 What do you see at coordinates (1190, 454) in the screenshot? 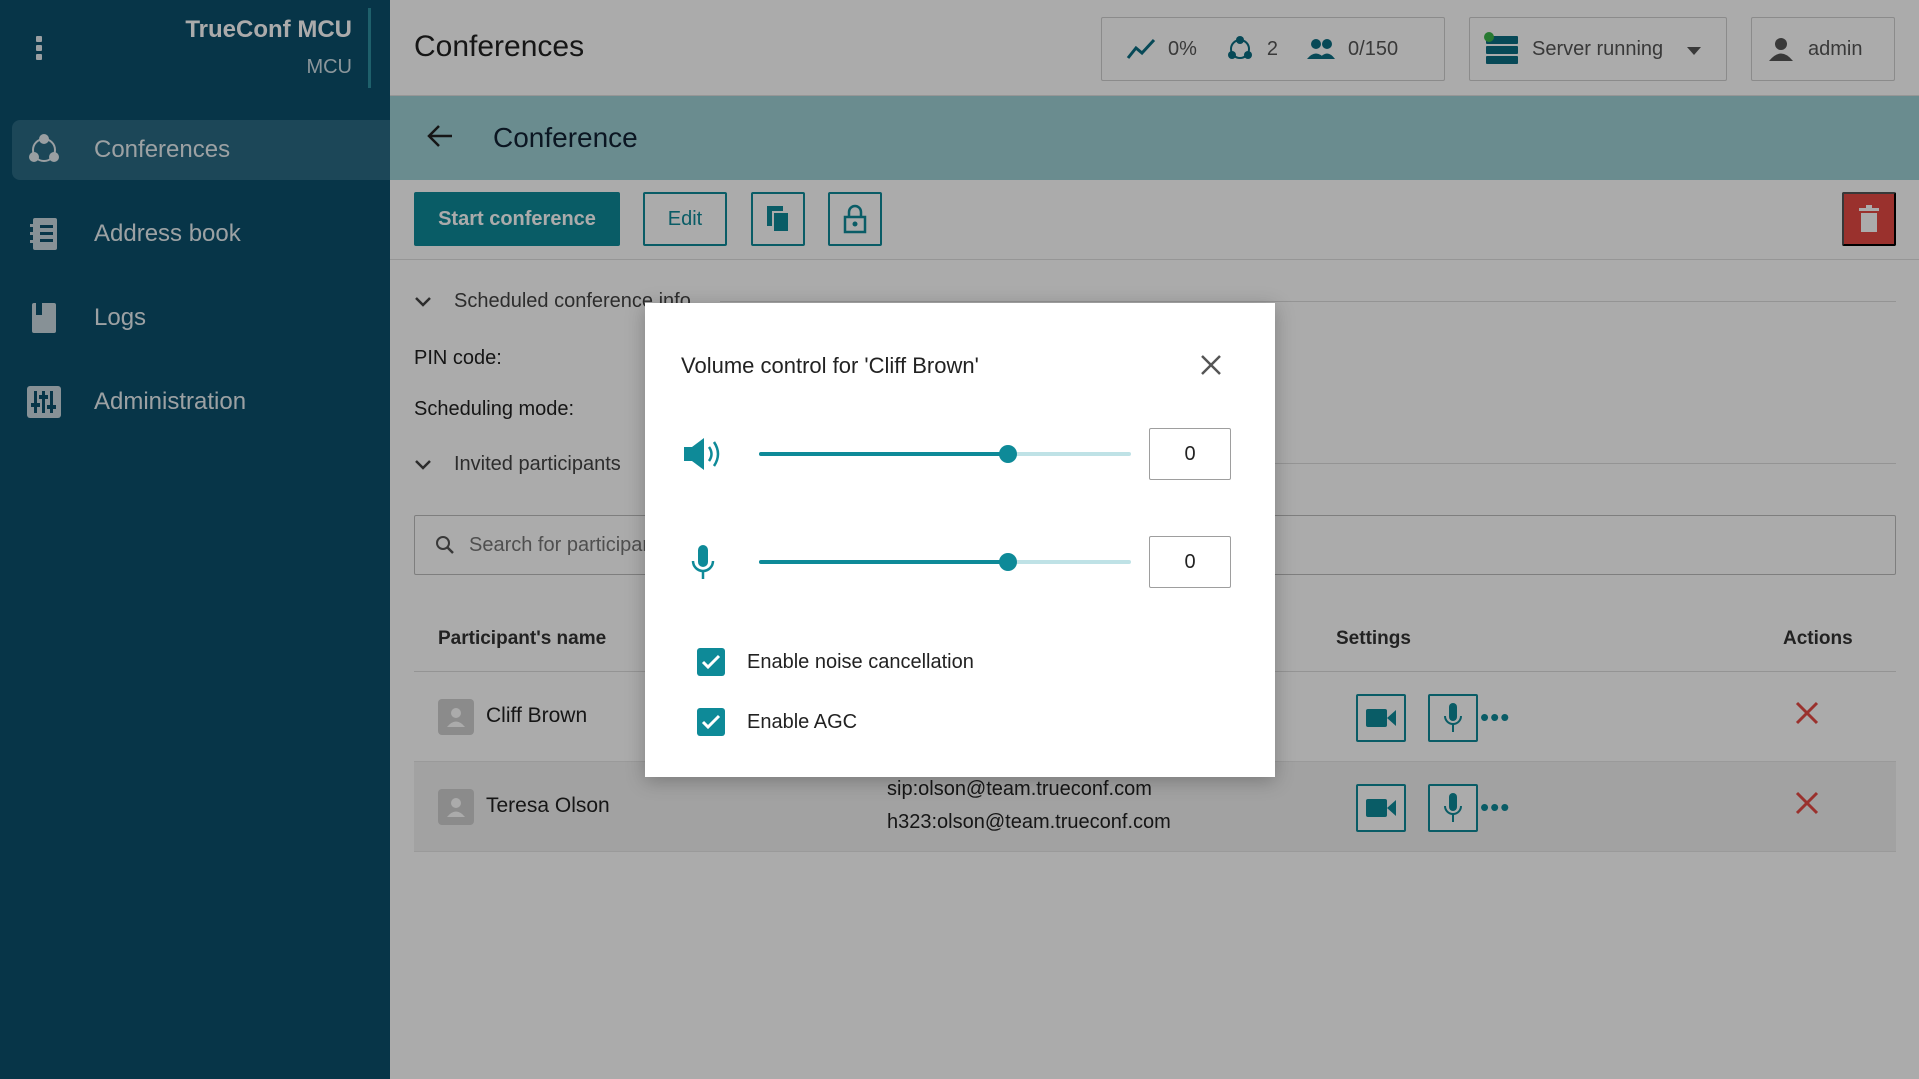
I see `speaker-volume-input: 0` at bounding box center [1190, 454].